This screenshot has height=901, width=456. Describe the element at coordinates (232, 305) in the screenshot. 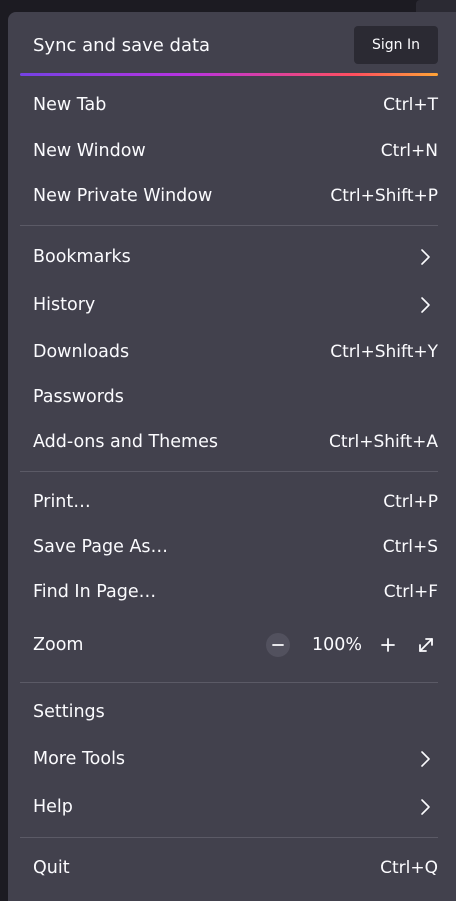

I see `menu-item-history: History` at that location.